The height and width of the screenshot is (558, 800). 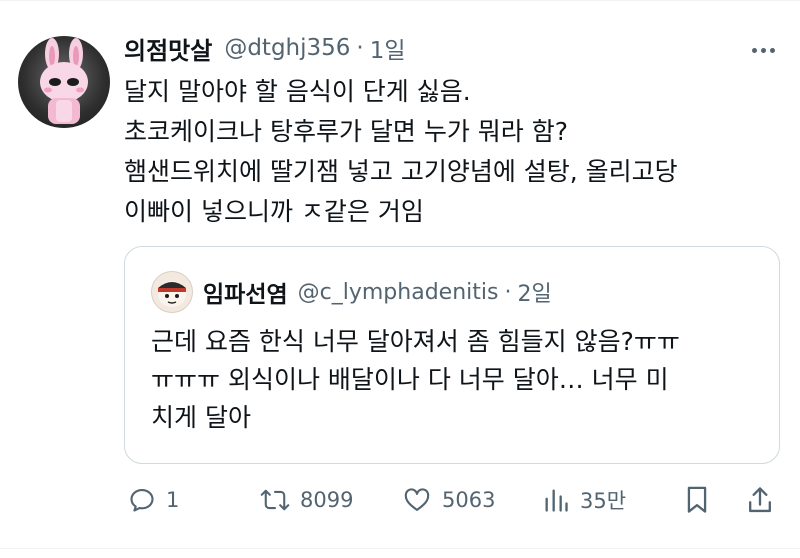 What do you see at coordinates (410, 379) in the screenshot?
I see `quoted-text-line: ㅠㅠㅠ 외식이나 배달이나 다 너무 달아… 너무 미` at bounding box center [410, 379].